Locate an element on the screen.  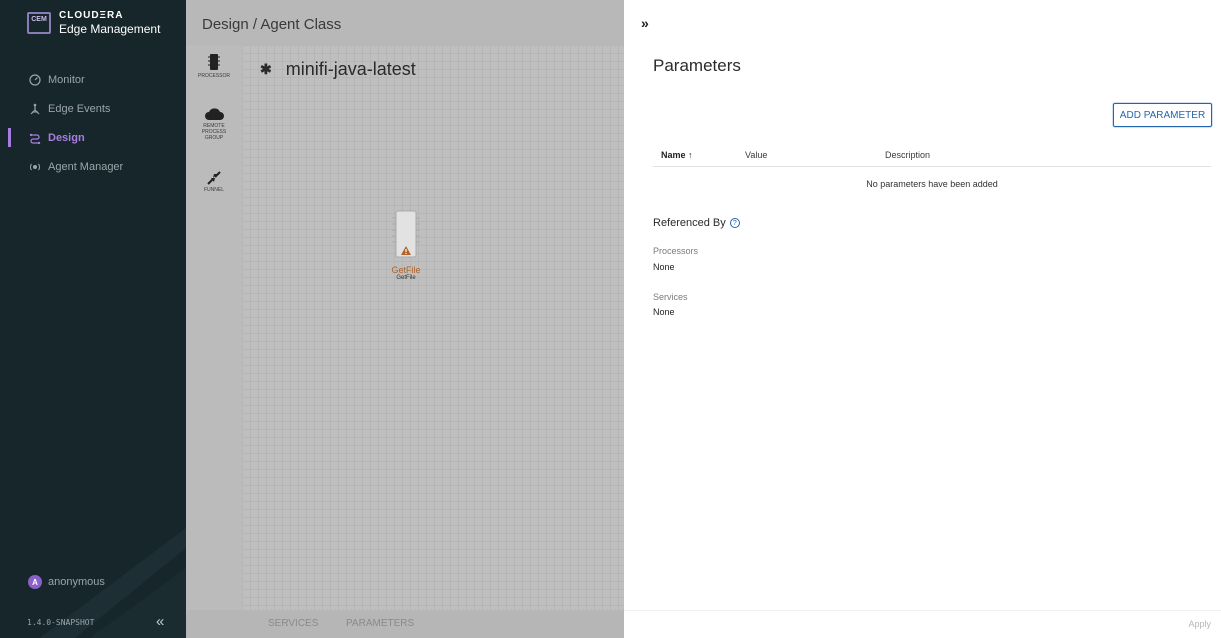
component-palette: PROCESSOR REMOTE PROCESS GROUP FUNNEL is located at coordinates (214, 341).